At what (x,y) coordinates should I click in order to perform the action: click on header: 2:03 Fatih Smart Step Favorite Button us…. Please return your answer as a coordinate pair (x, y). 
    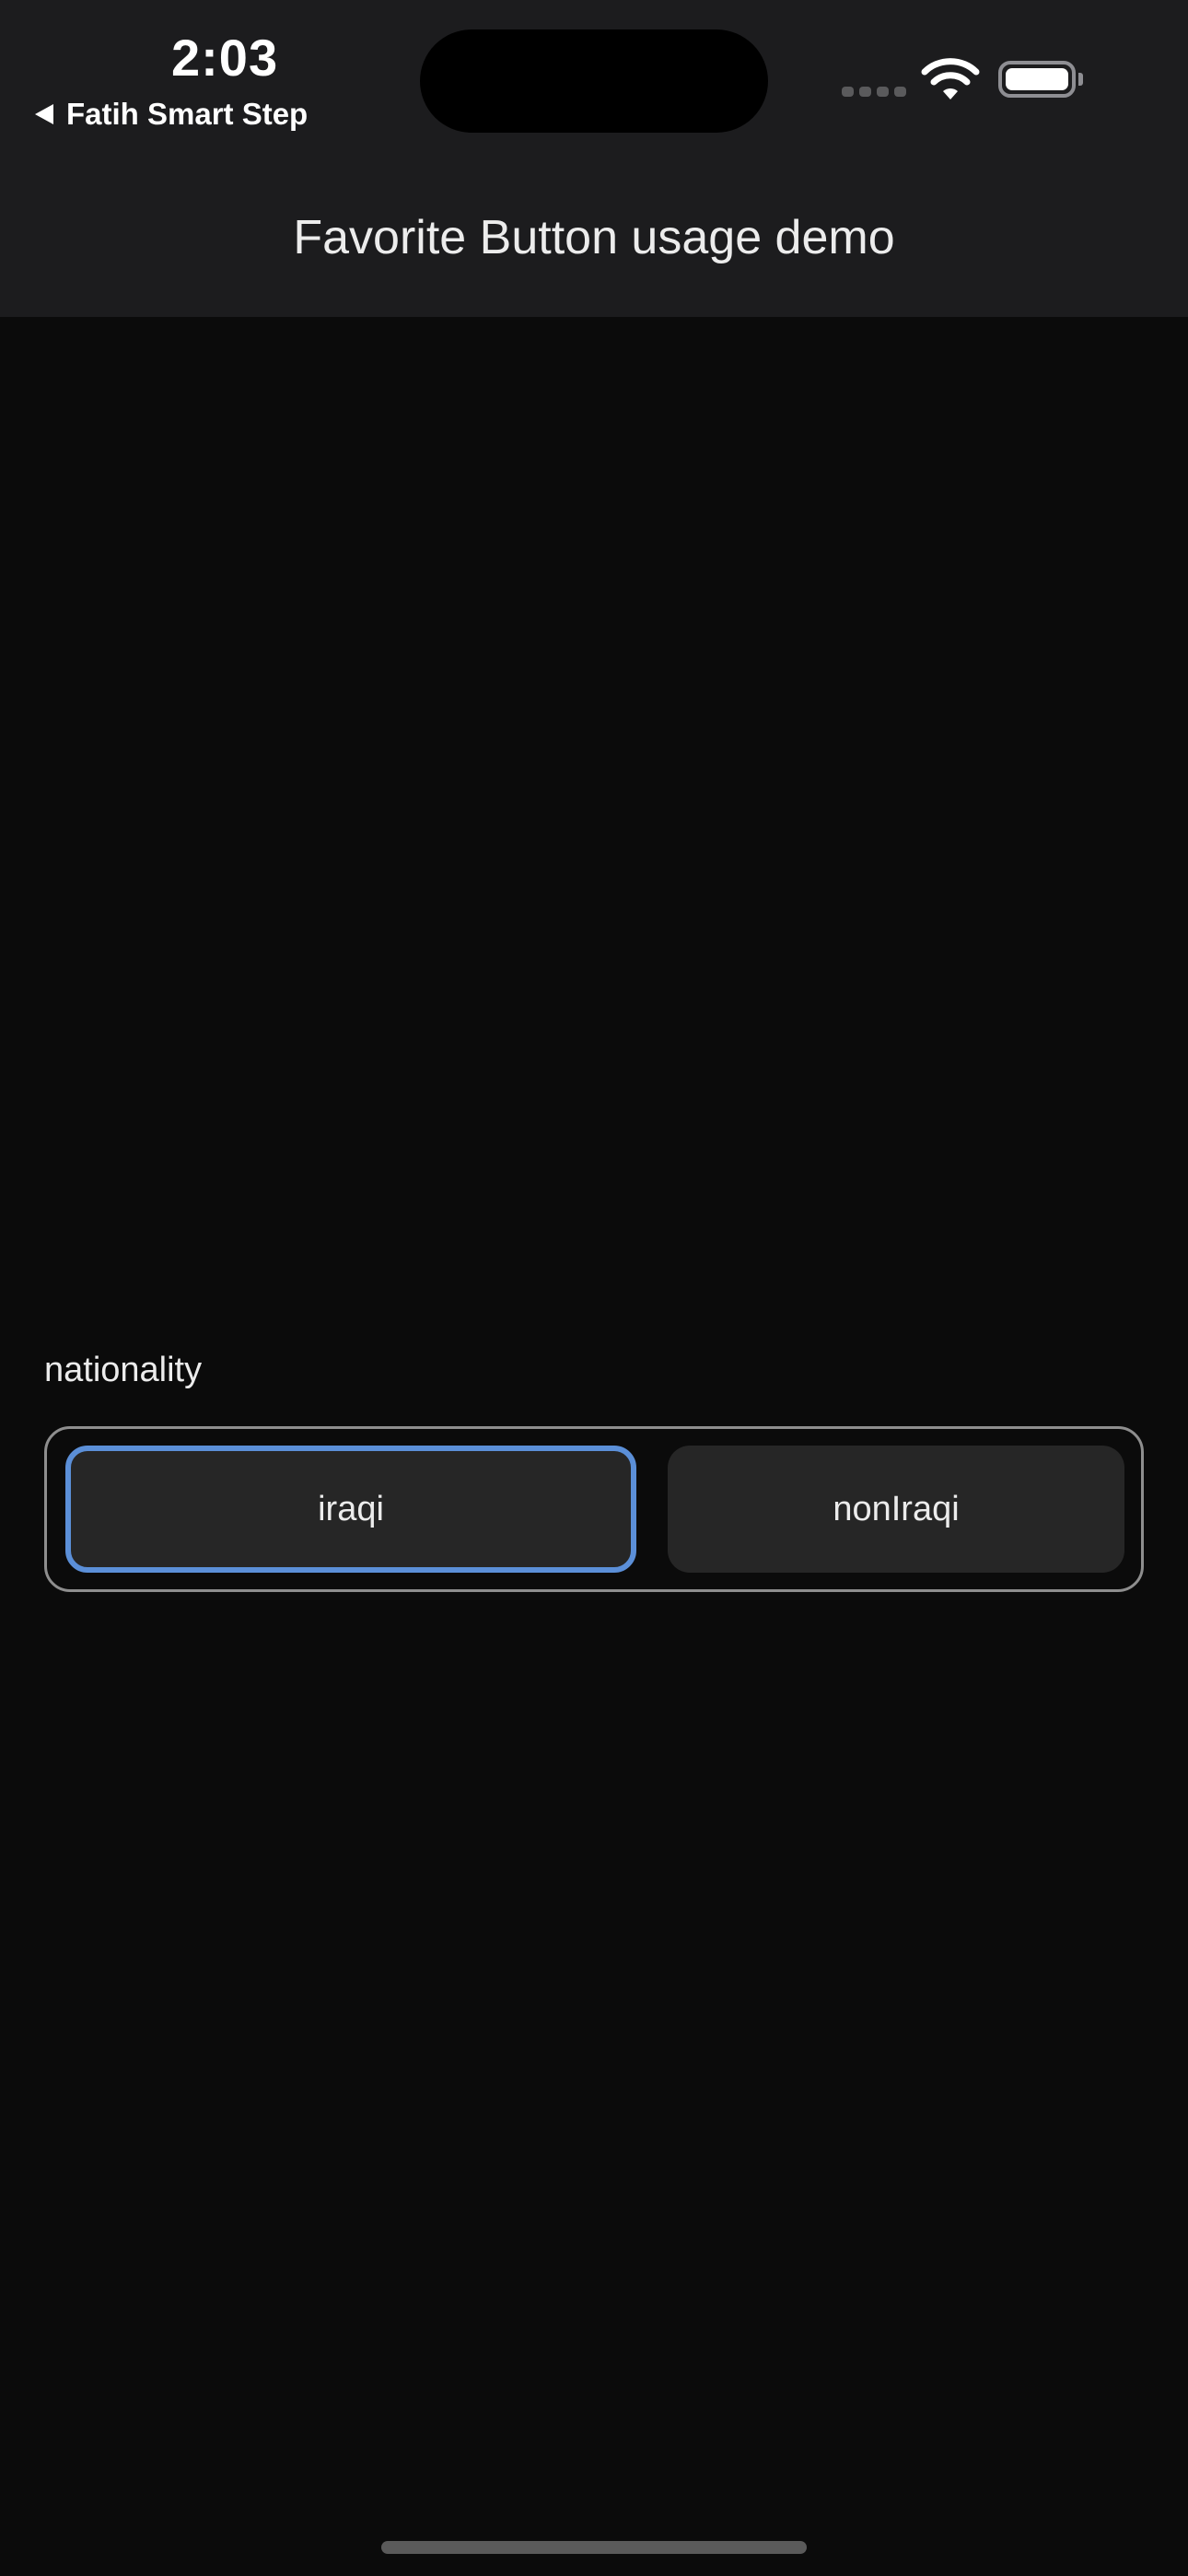
    Looking at the image, I should click on (594, 158).